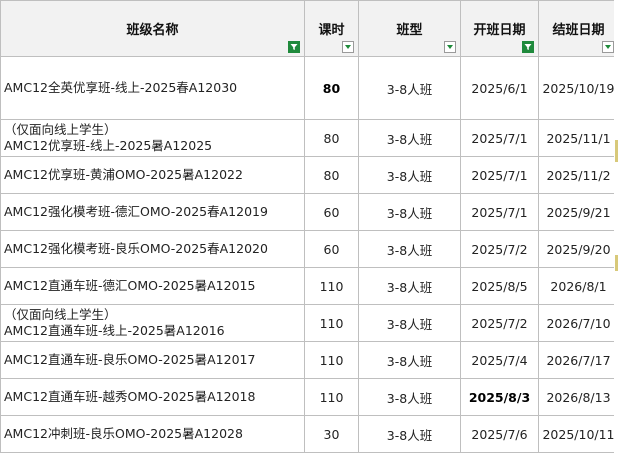  I want to click on start-date-cell: 2025/7/6, so click(499, 434).